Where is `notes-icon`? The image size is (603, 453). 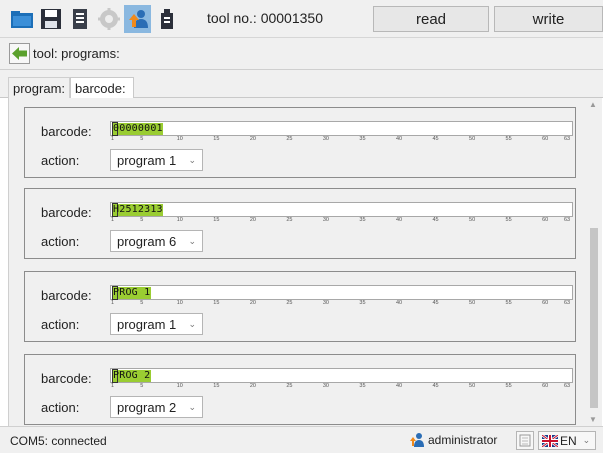 notes-icon is located at coordinates (525, 440).